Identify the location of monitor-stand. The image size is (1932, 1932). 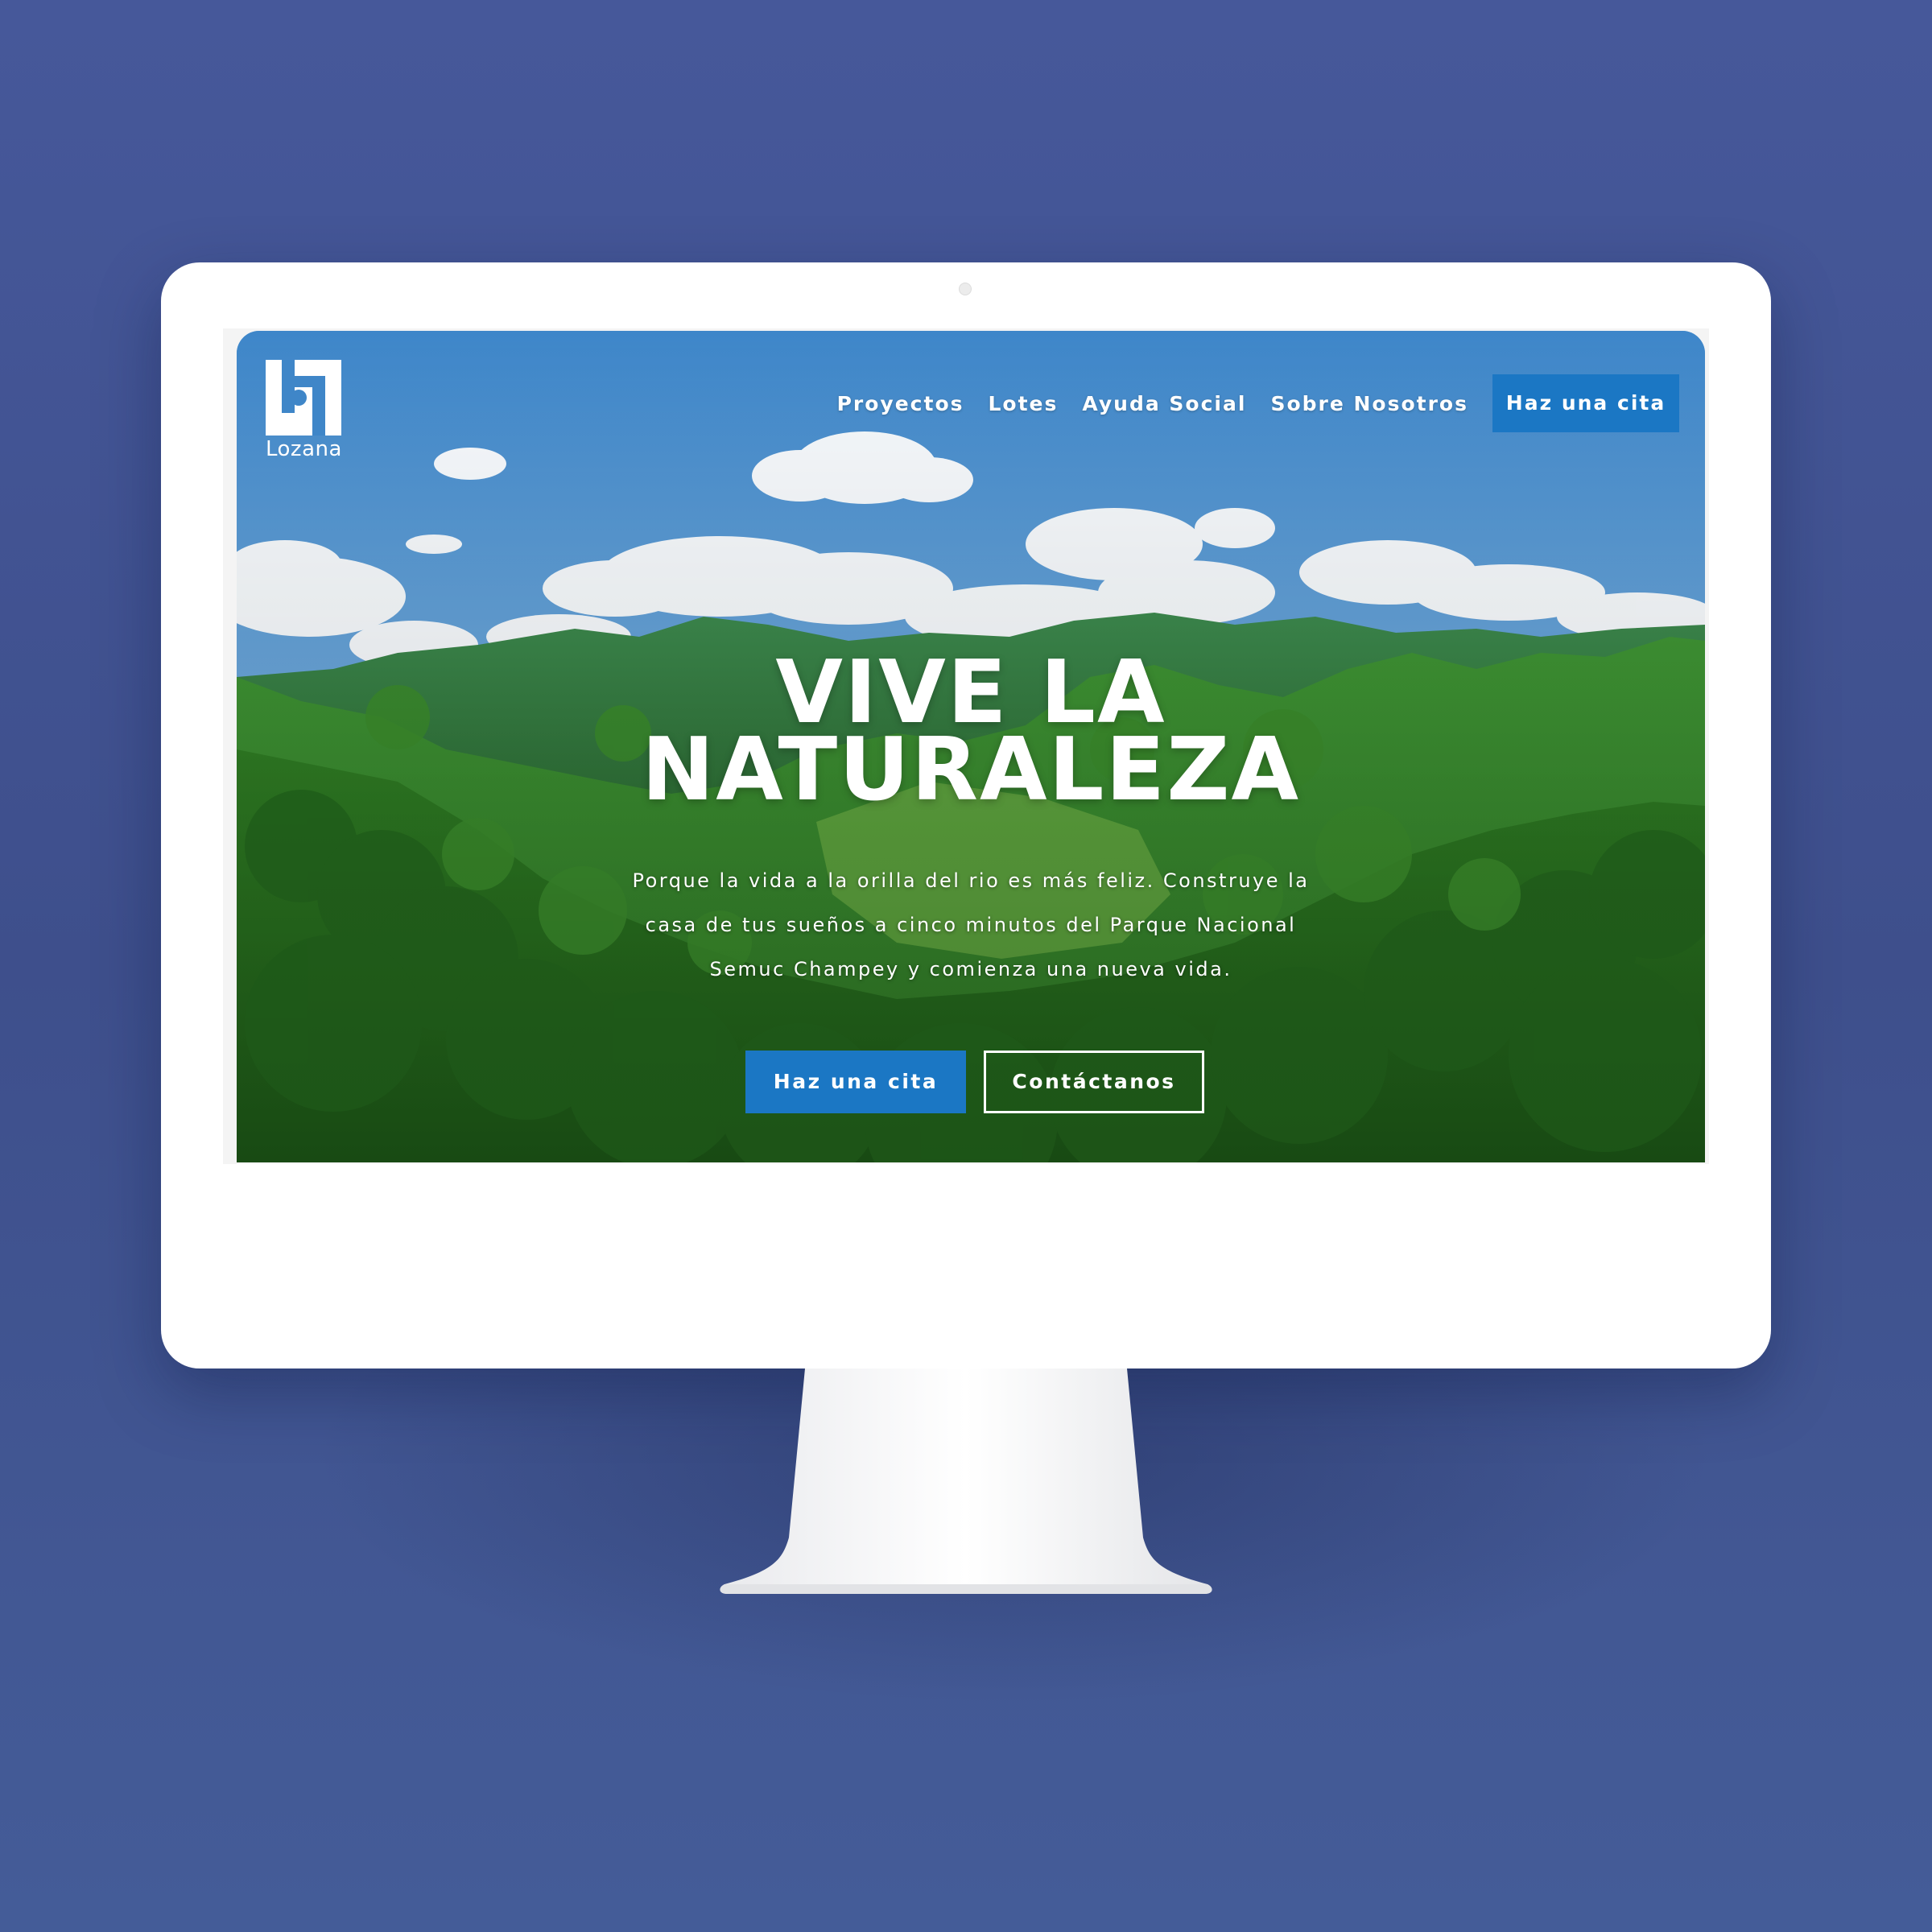
(966, 1481).